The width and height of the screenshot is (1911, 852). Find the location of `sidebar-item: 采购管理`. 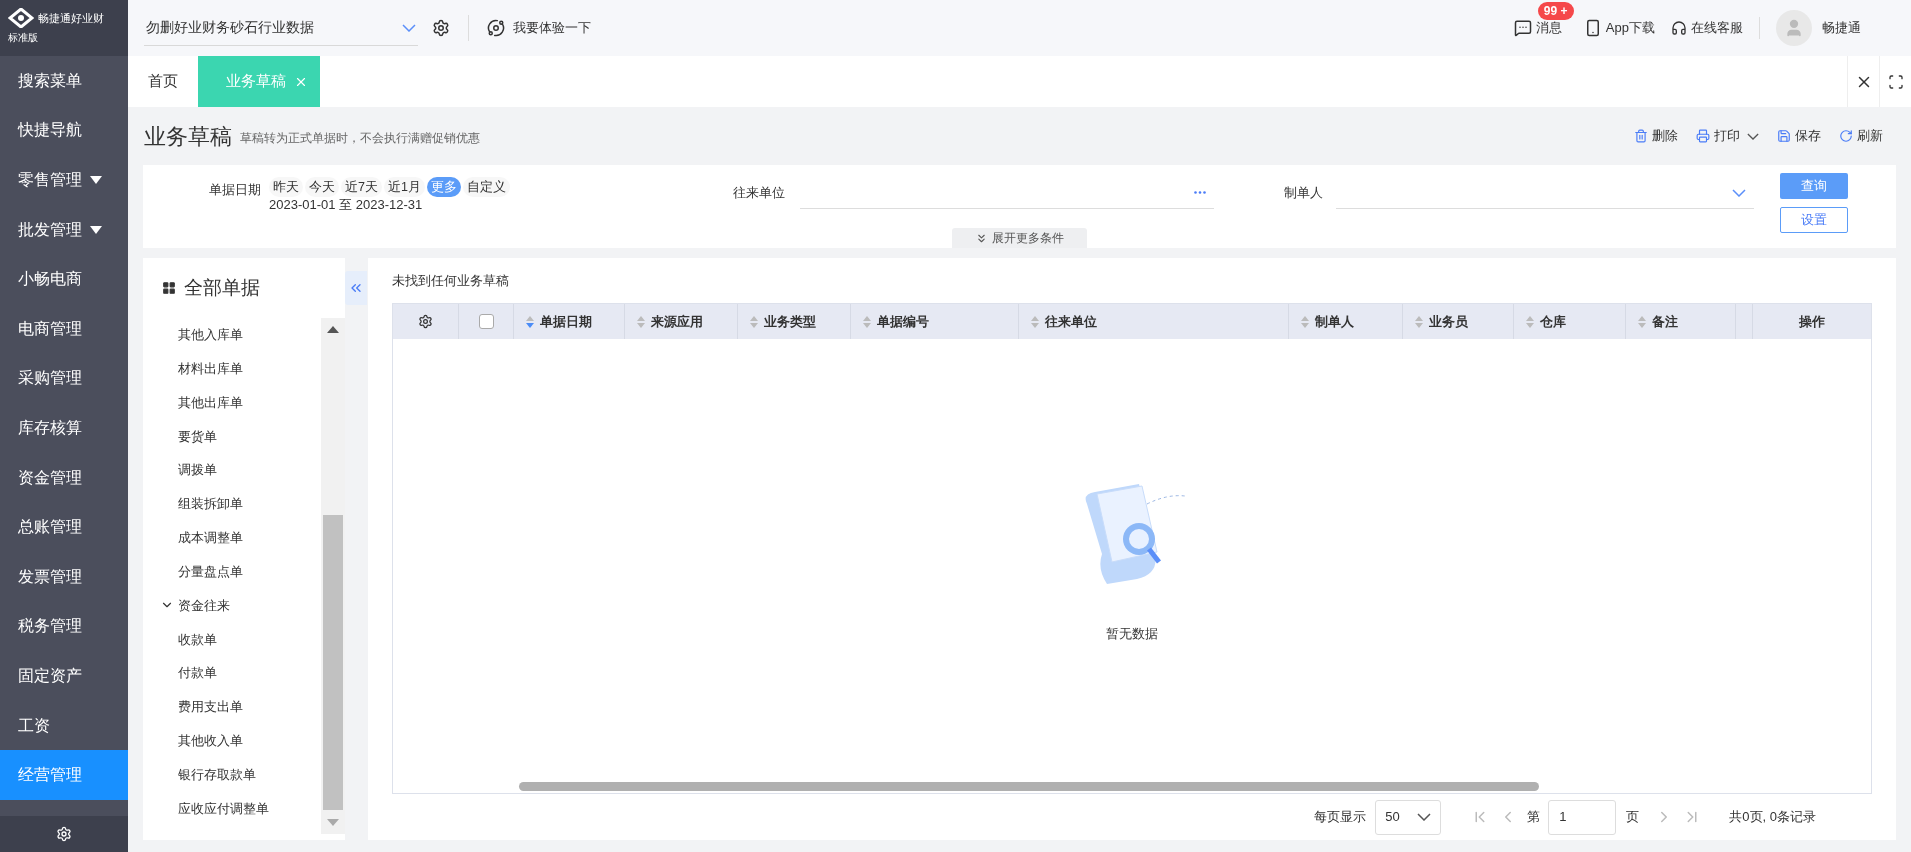

sidebar-item: 采购管理 is located at coordinates (64, 378).